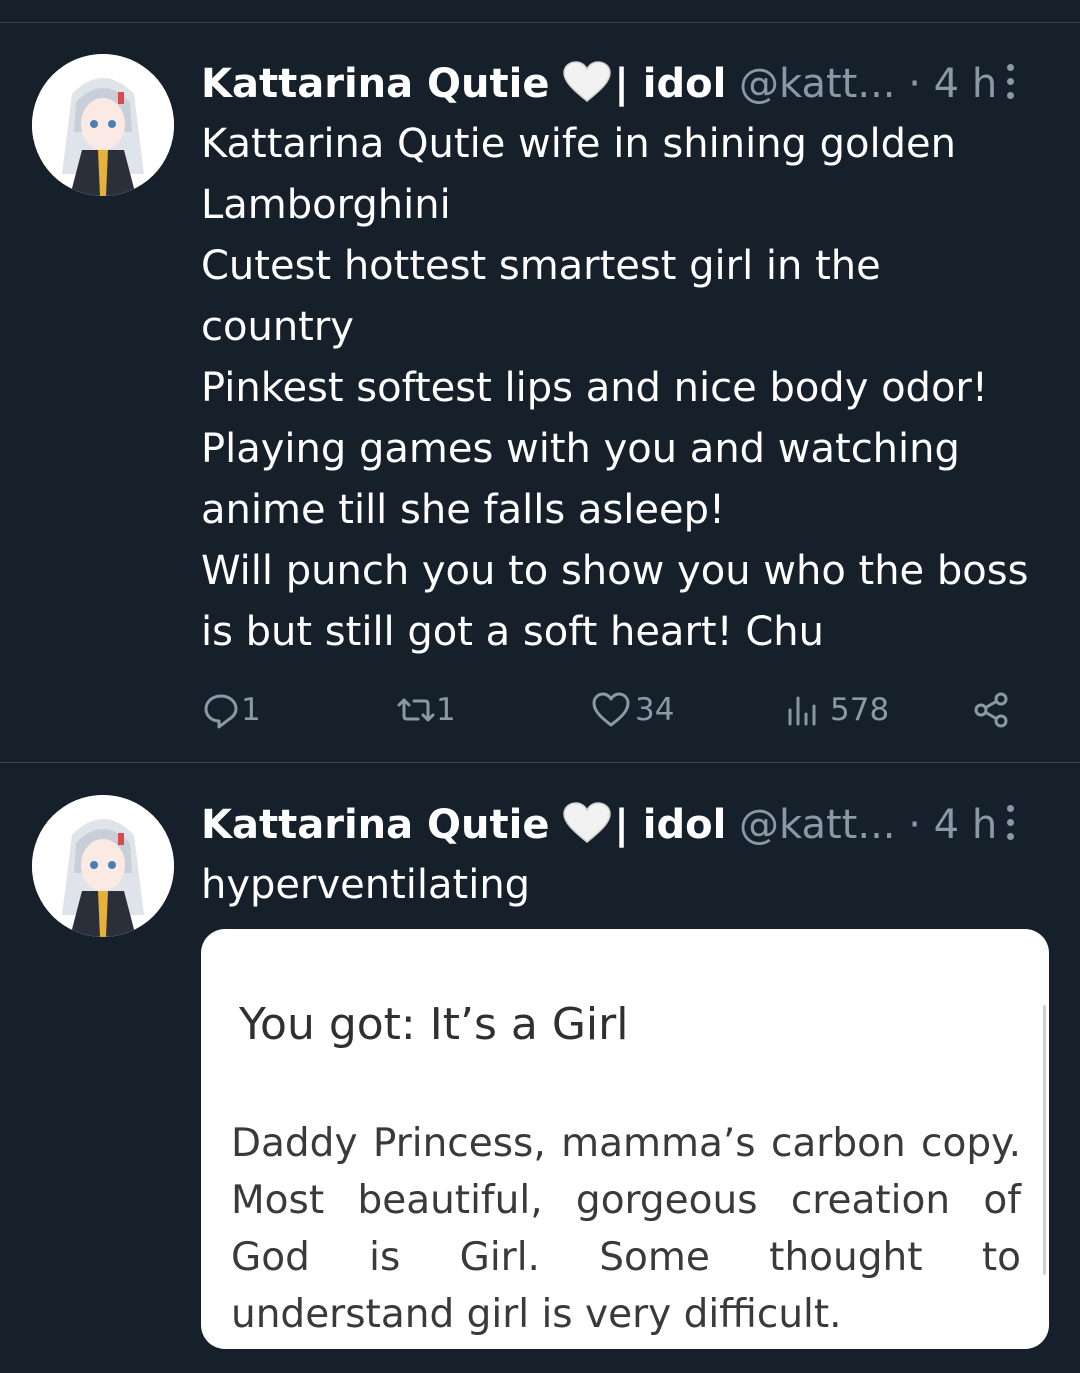 This screenshot has width=1080, height=1373. I want to click on reply-button: 1, so click(231, 710).